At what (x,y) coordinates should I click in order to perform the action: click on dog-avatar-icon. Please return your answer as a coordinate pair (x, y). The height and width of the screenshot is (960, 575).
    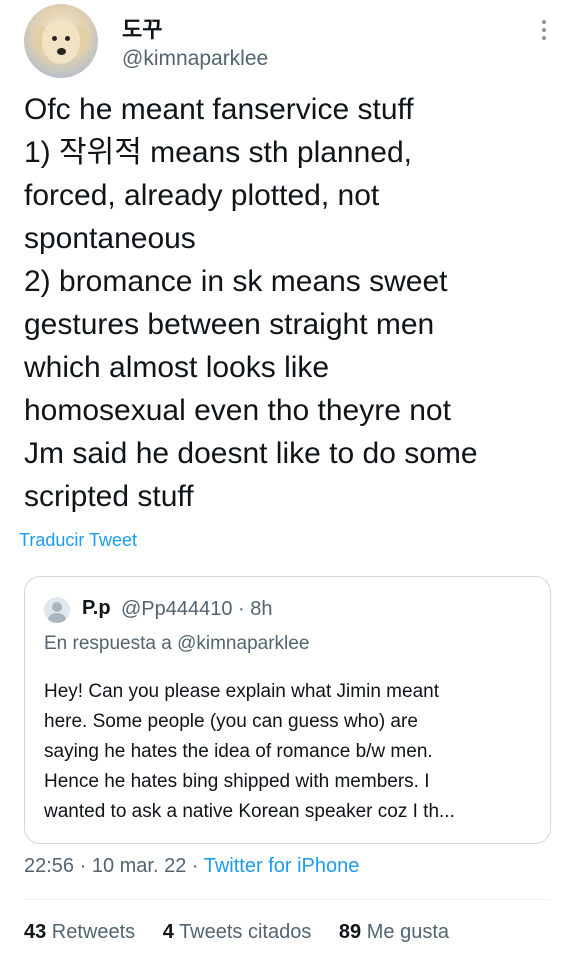
    Looking at the image, I should click on (61, 41).